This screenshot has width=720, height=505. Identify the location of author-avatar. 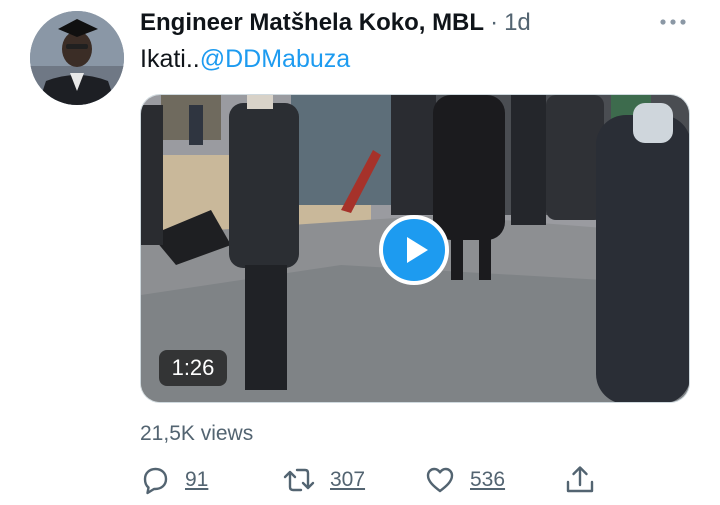
(77, 58).